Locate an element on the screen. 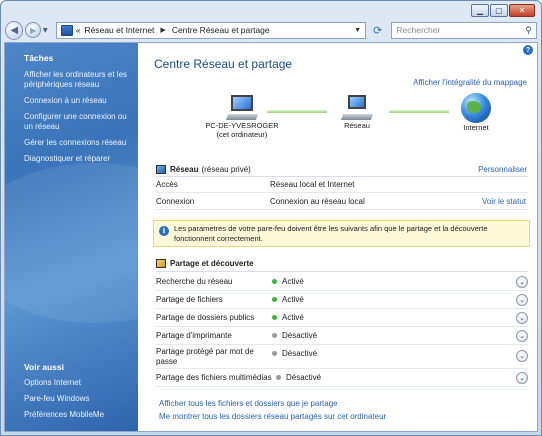 The height and width of the screenshot is (436, 542). sharing-row-printer: Partage d'imprimante Désactivé ⌄ is located at coordinates (342, 336).